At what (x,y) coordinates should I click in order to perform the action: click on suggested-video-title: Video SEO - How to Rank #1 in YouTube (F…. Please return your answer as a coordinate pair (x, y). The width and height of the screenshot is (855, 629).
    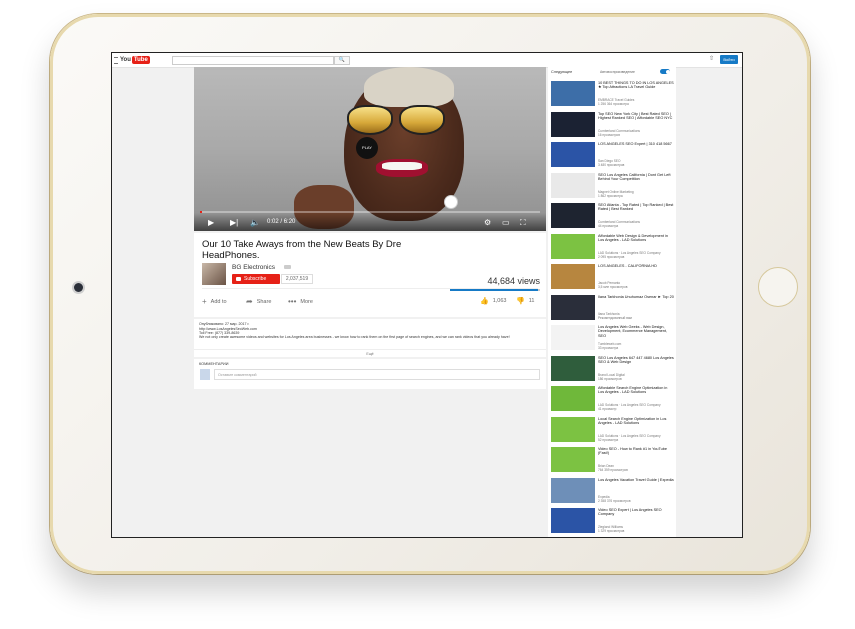
    Looking at the image, I should click on (636, 451).